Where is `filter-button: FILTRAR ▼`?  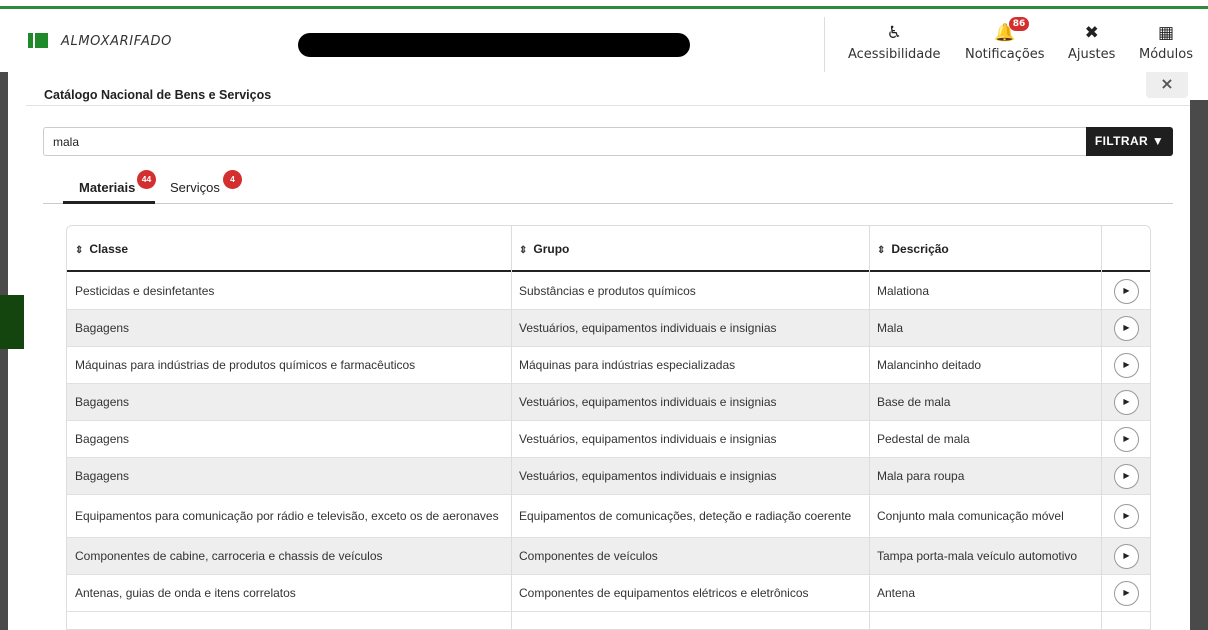
filter-button: FILTRAR ▼ is located at coordinates (1129, 141).